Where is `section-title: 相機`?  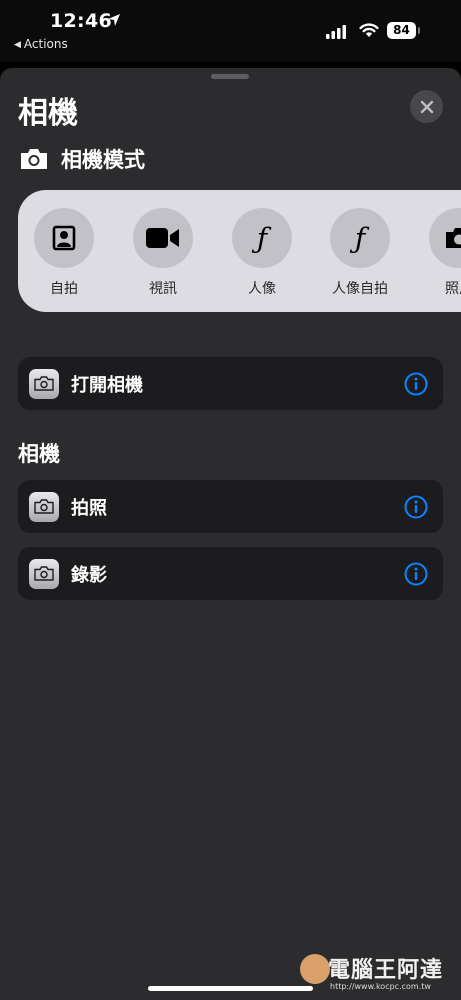
section-title: 相機 is located at coordinates (39, 454).